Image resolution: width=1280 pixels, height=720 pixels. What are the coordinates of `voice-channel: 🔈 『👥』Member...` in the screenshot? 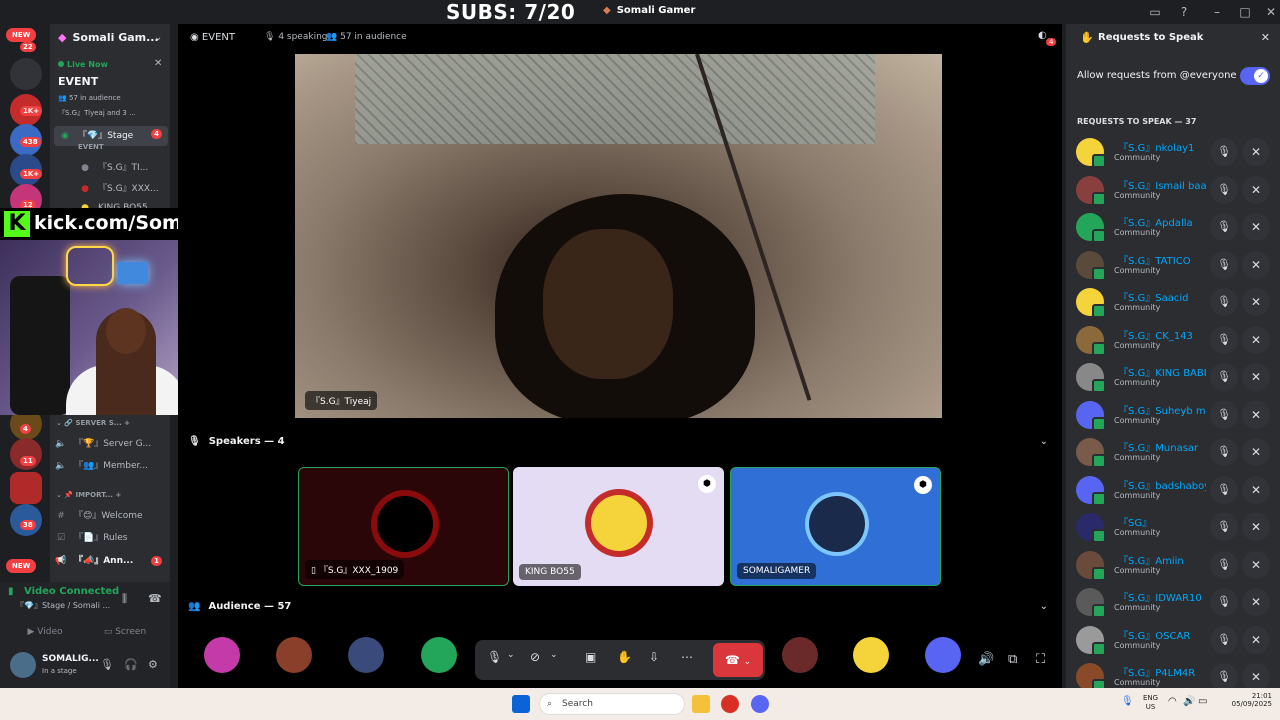 It's located at (111, 468).